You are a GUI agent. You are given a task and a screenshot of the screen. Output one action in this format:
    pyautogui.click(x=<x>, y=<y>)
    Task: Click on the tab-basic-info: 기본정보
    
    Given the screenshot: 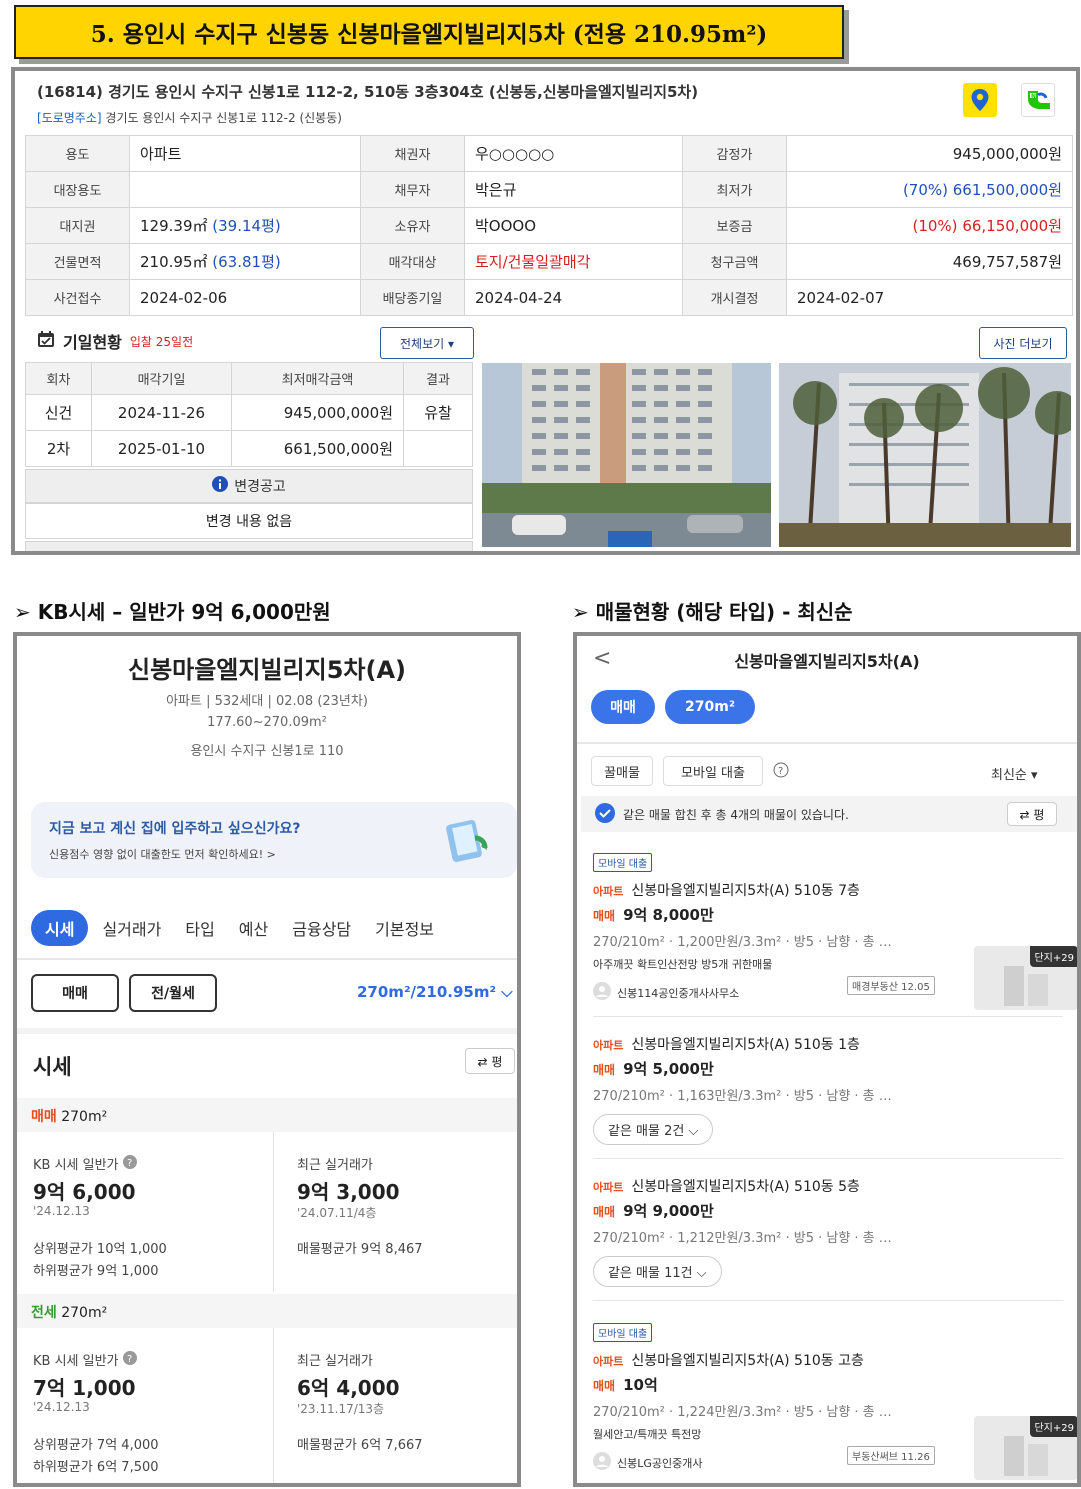 What is the action you would take?
    pyautogui.click(x=404, y=928)
    